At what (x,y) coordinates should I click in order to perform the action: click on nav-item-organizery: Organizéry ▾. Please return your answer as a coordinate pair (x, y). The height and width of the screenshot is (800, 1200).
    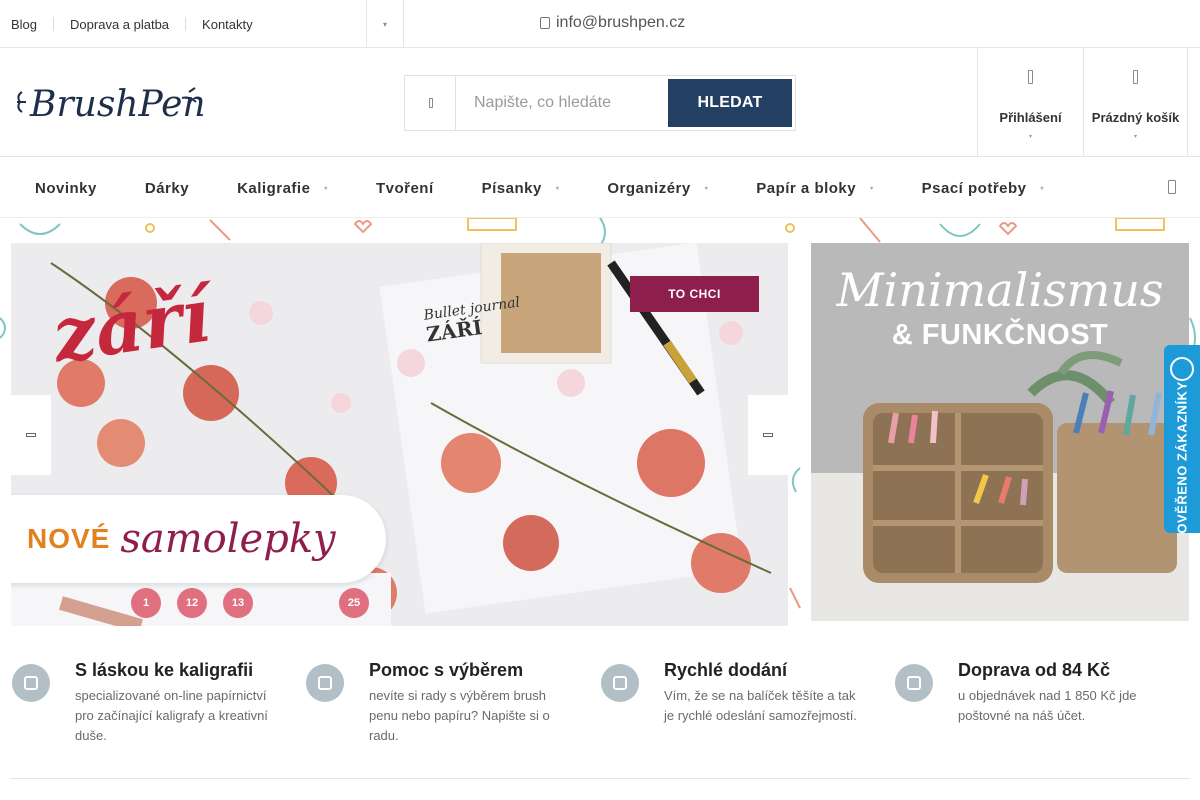
    Looking at the image, I should click on (657, 188).